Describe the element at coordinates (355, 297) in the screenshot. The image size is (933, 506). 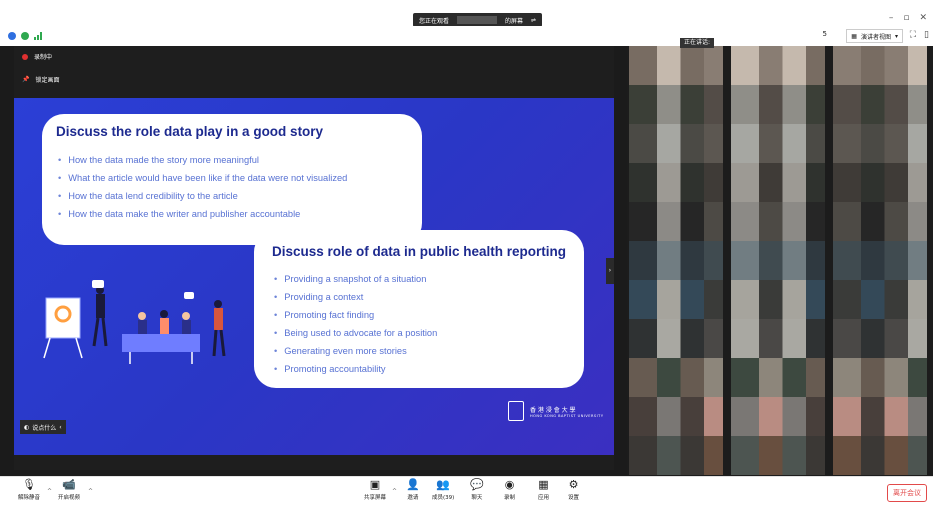
I see `list-item: Providing a context` at that location.